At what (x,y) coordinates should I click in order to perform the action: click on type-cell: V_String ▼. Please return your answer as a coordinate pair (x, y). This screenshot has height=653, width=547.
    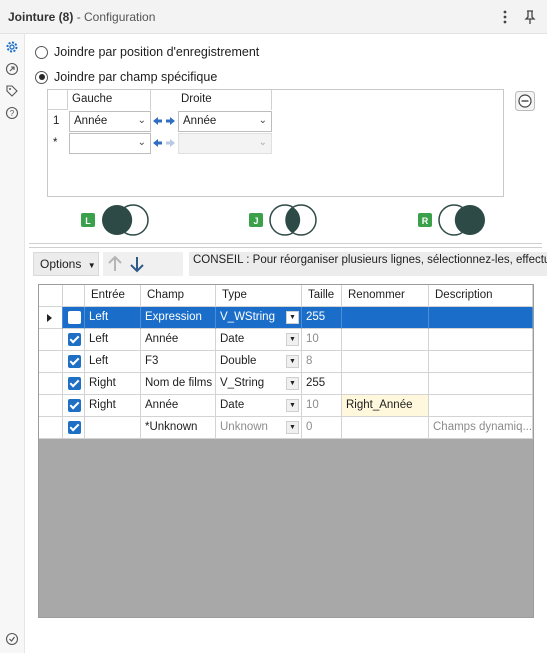
    Looking at the image, I should click on (259, 384).